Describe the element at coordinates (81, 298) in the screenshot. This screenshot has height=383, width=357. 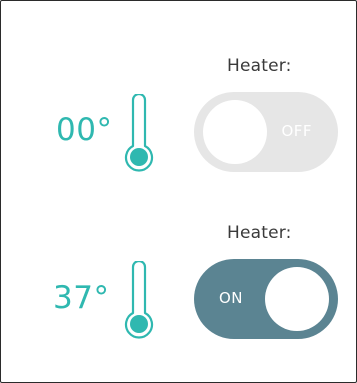
I see `temperature-readout: 37°` at that location.